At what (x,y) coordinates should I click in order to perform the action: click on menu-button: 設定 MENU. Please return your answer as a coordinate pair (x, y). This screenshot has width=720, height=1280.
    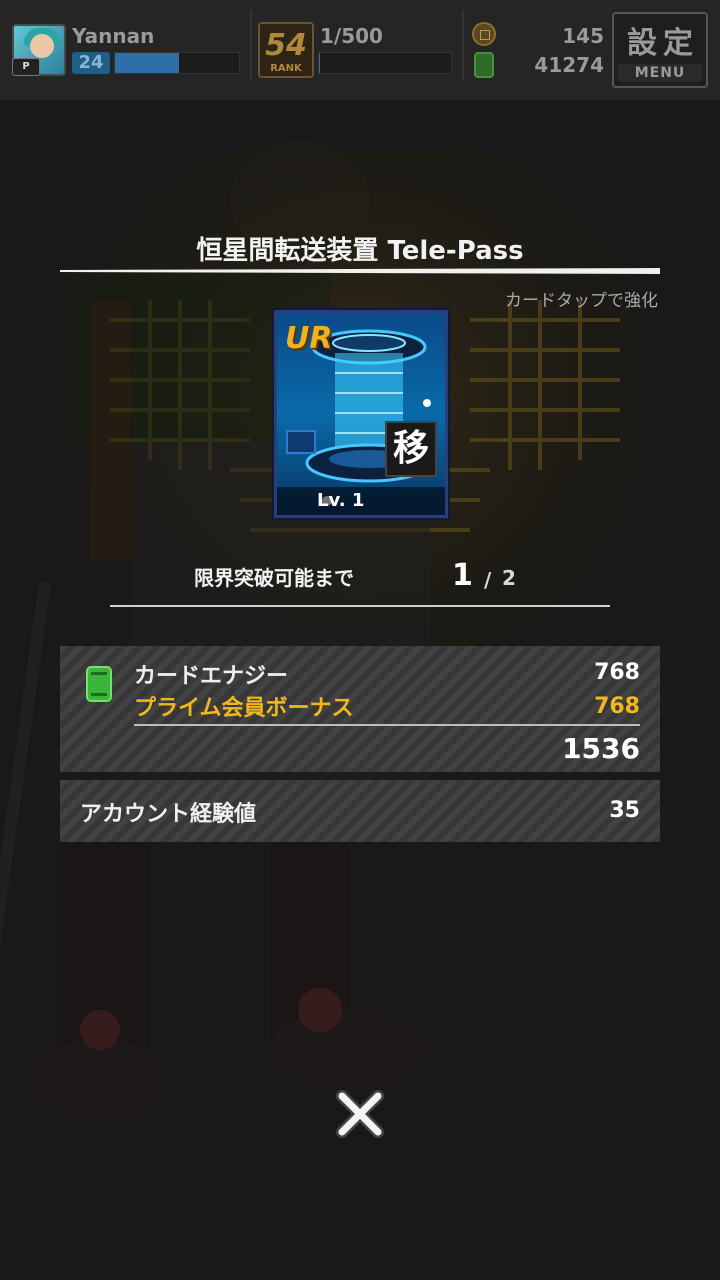
    Looking at the image, I should click on (660, 50).